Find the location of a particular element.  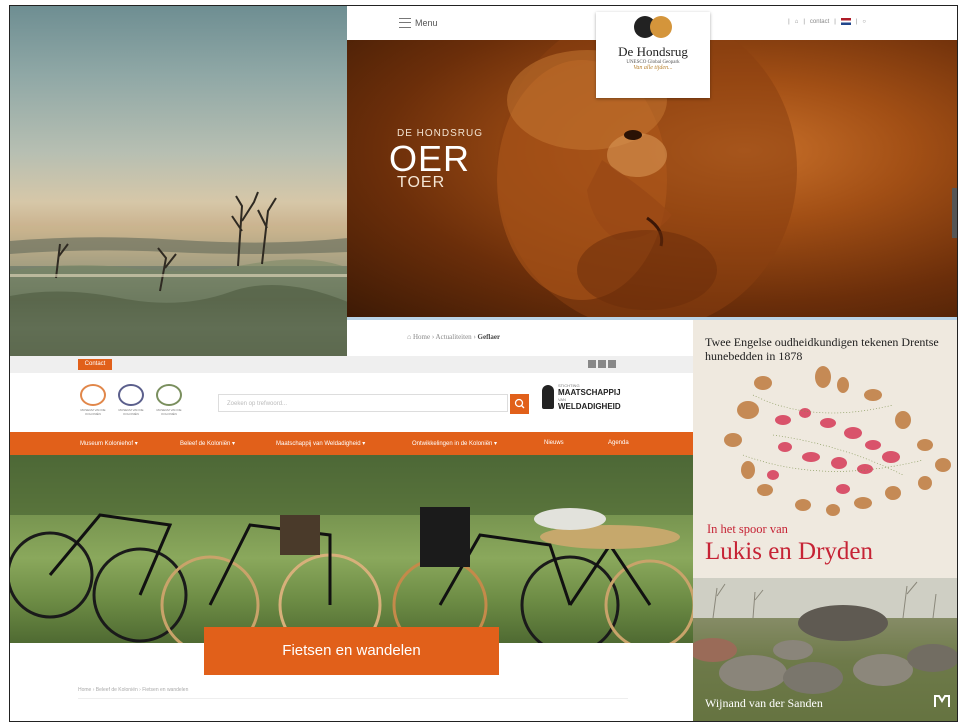

search-icon: ○ is located at coordinates (864, 22).